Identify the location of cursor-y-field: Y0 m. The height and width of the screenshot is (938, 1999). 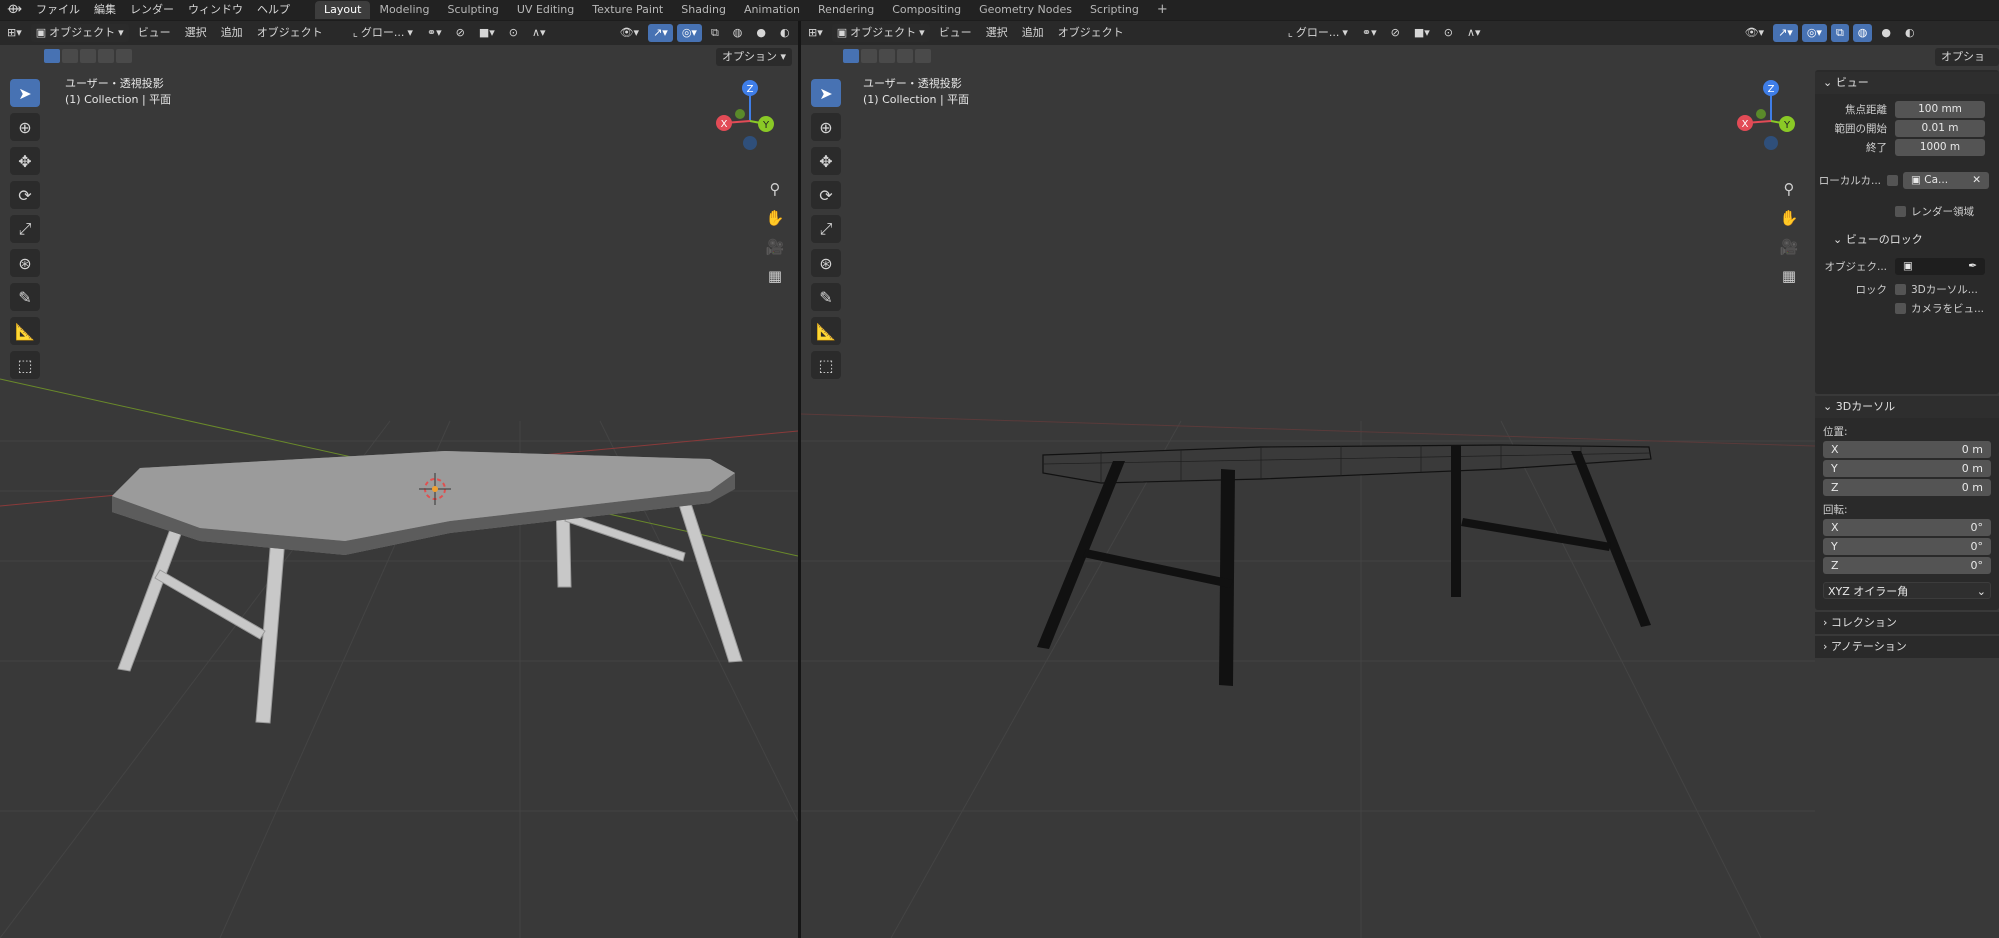
(1907, 468).